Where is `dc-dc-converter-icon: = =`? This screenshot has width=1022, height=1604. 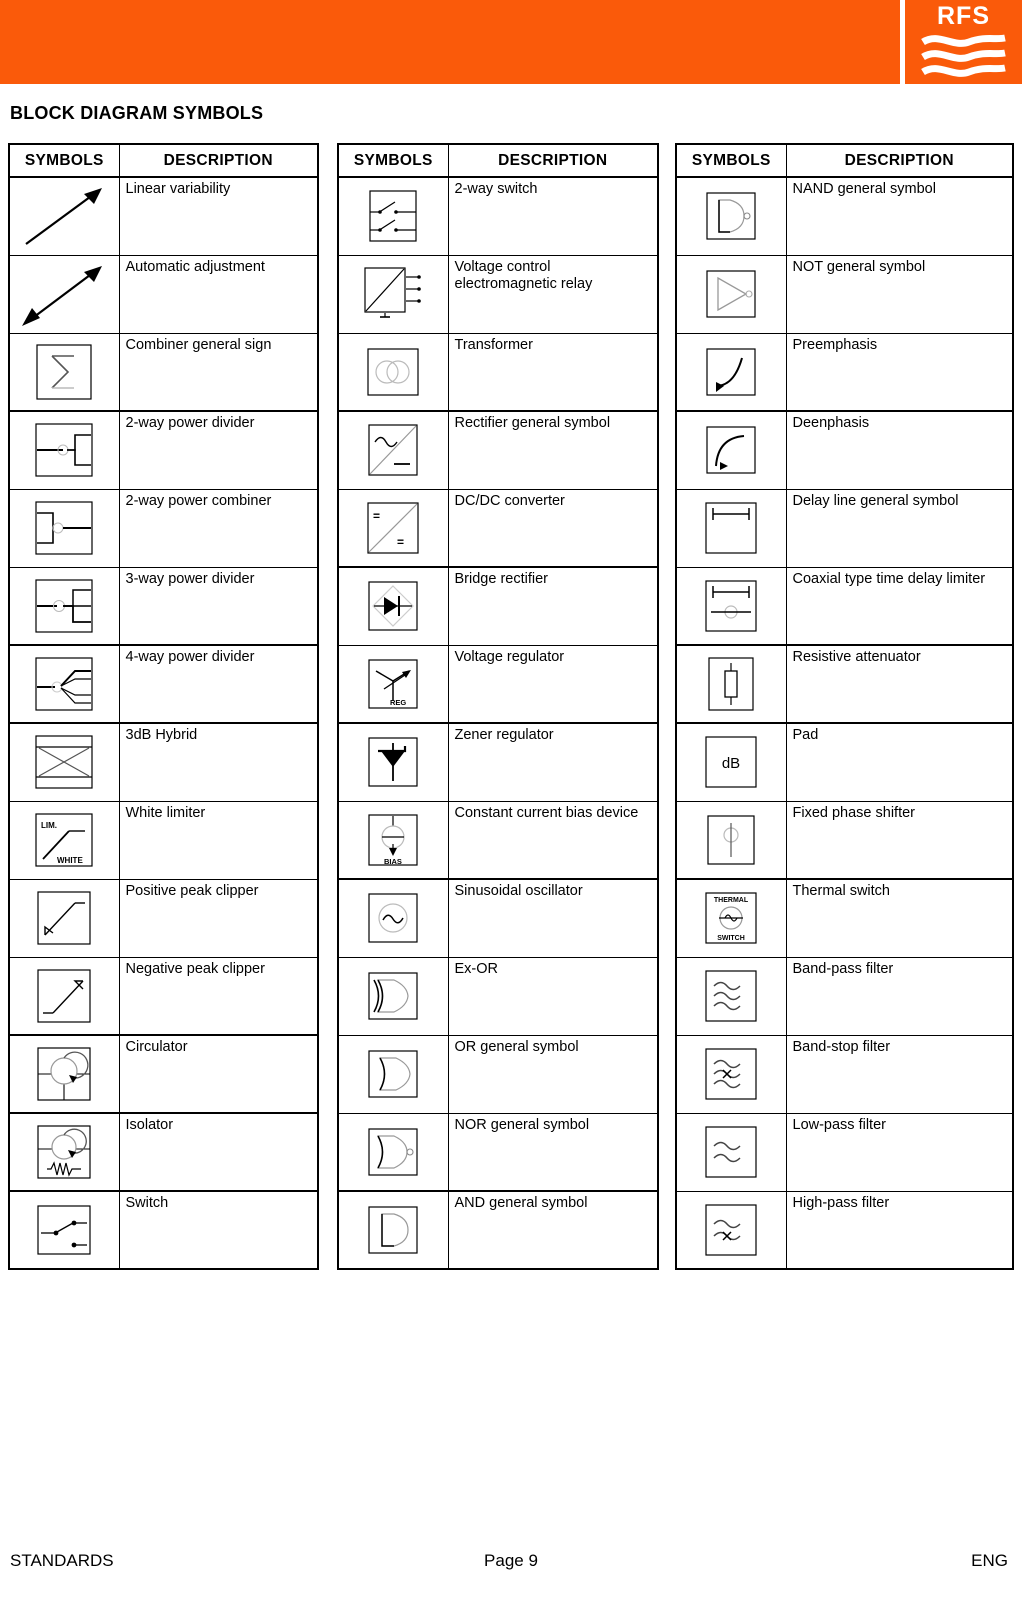 dc-dc-converter-icon: = = is located at coordinates (393, 528).